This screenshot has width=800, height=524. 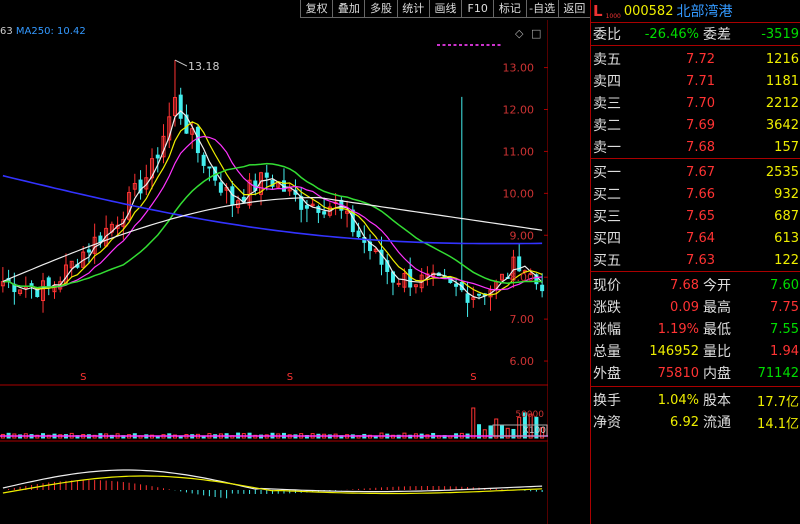 I want to click on buy-volume: 613, so click(x=786, y=238).